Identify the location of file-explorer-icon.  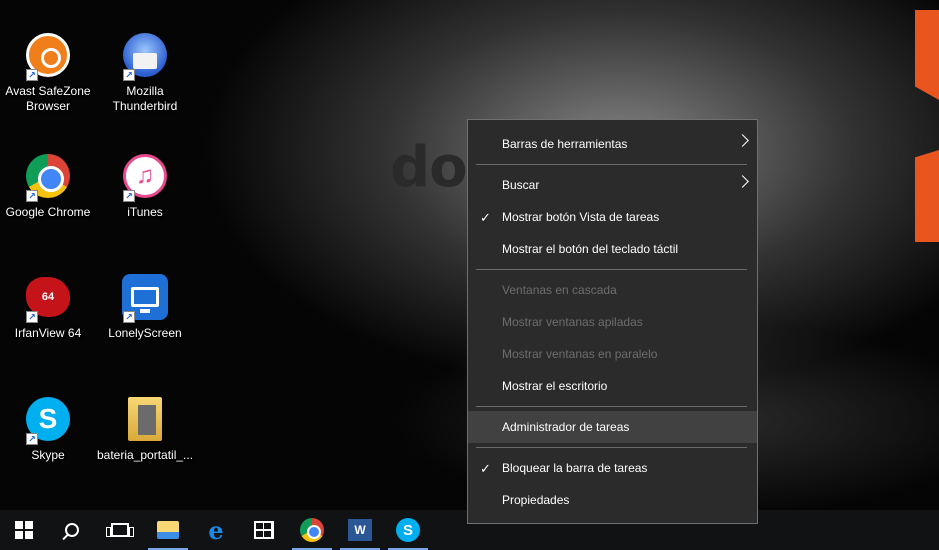
(168, 530).